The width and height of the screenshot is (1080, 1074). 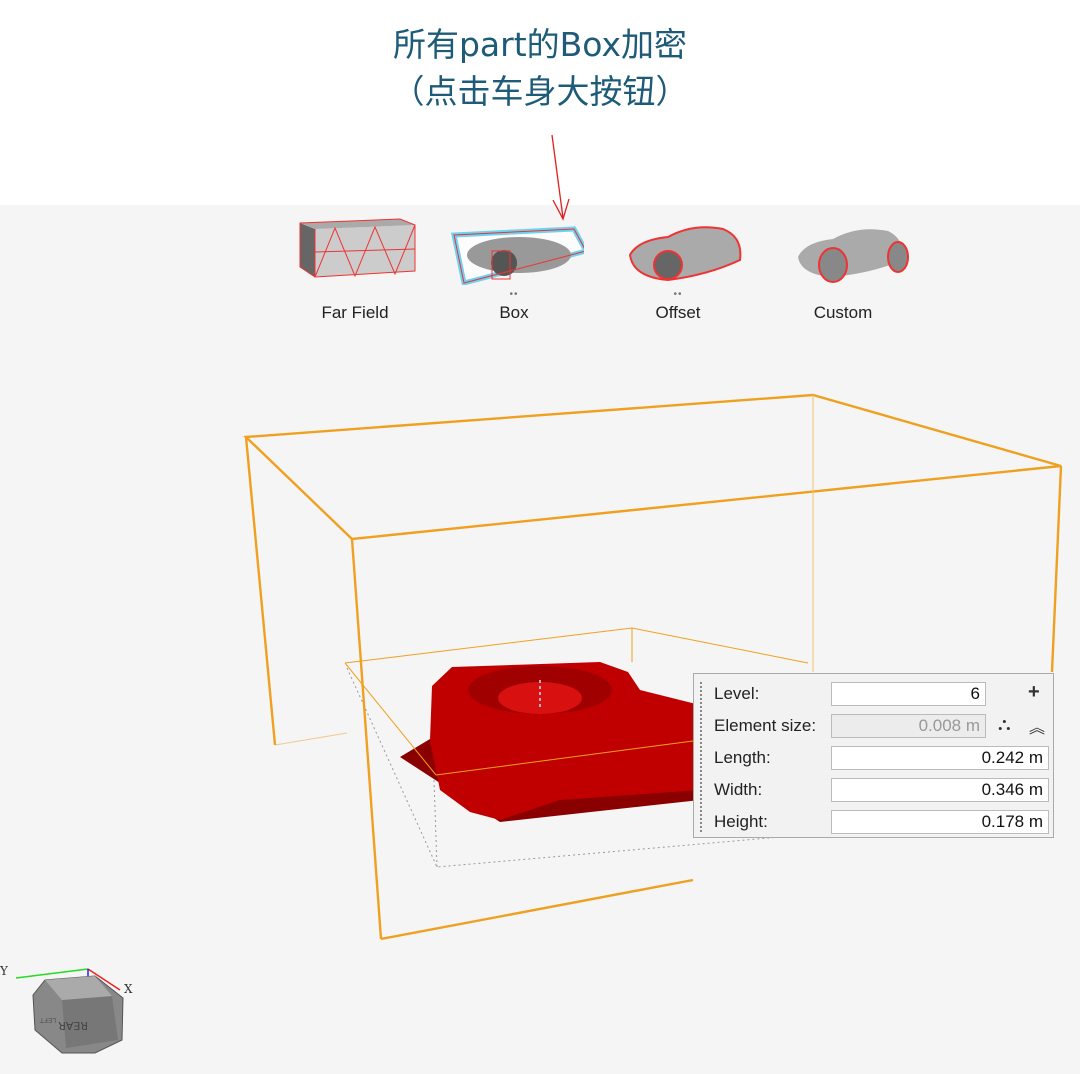 What do you see at coordinates (701, 757) in the screenshot?
I see `drag-handle` at bounding box center [701, 757].